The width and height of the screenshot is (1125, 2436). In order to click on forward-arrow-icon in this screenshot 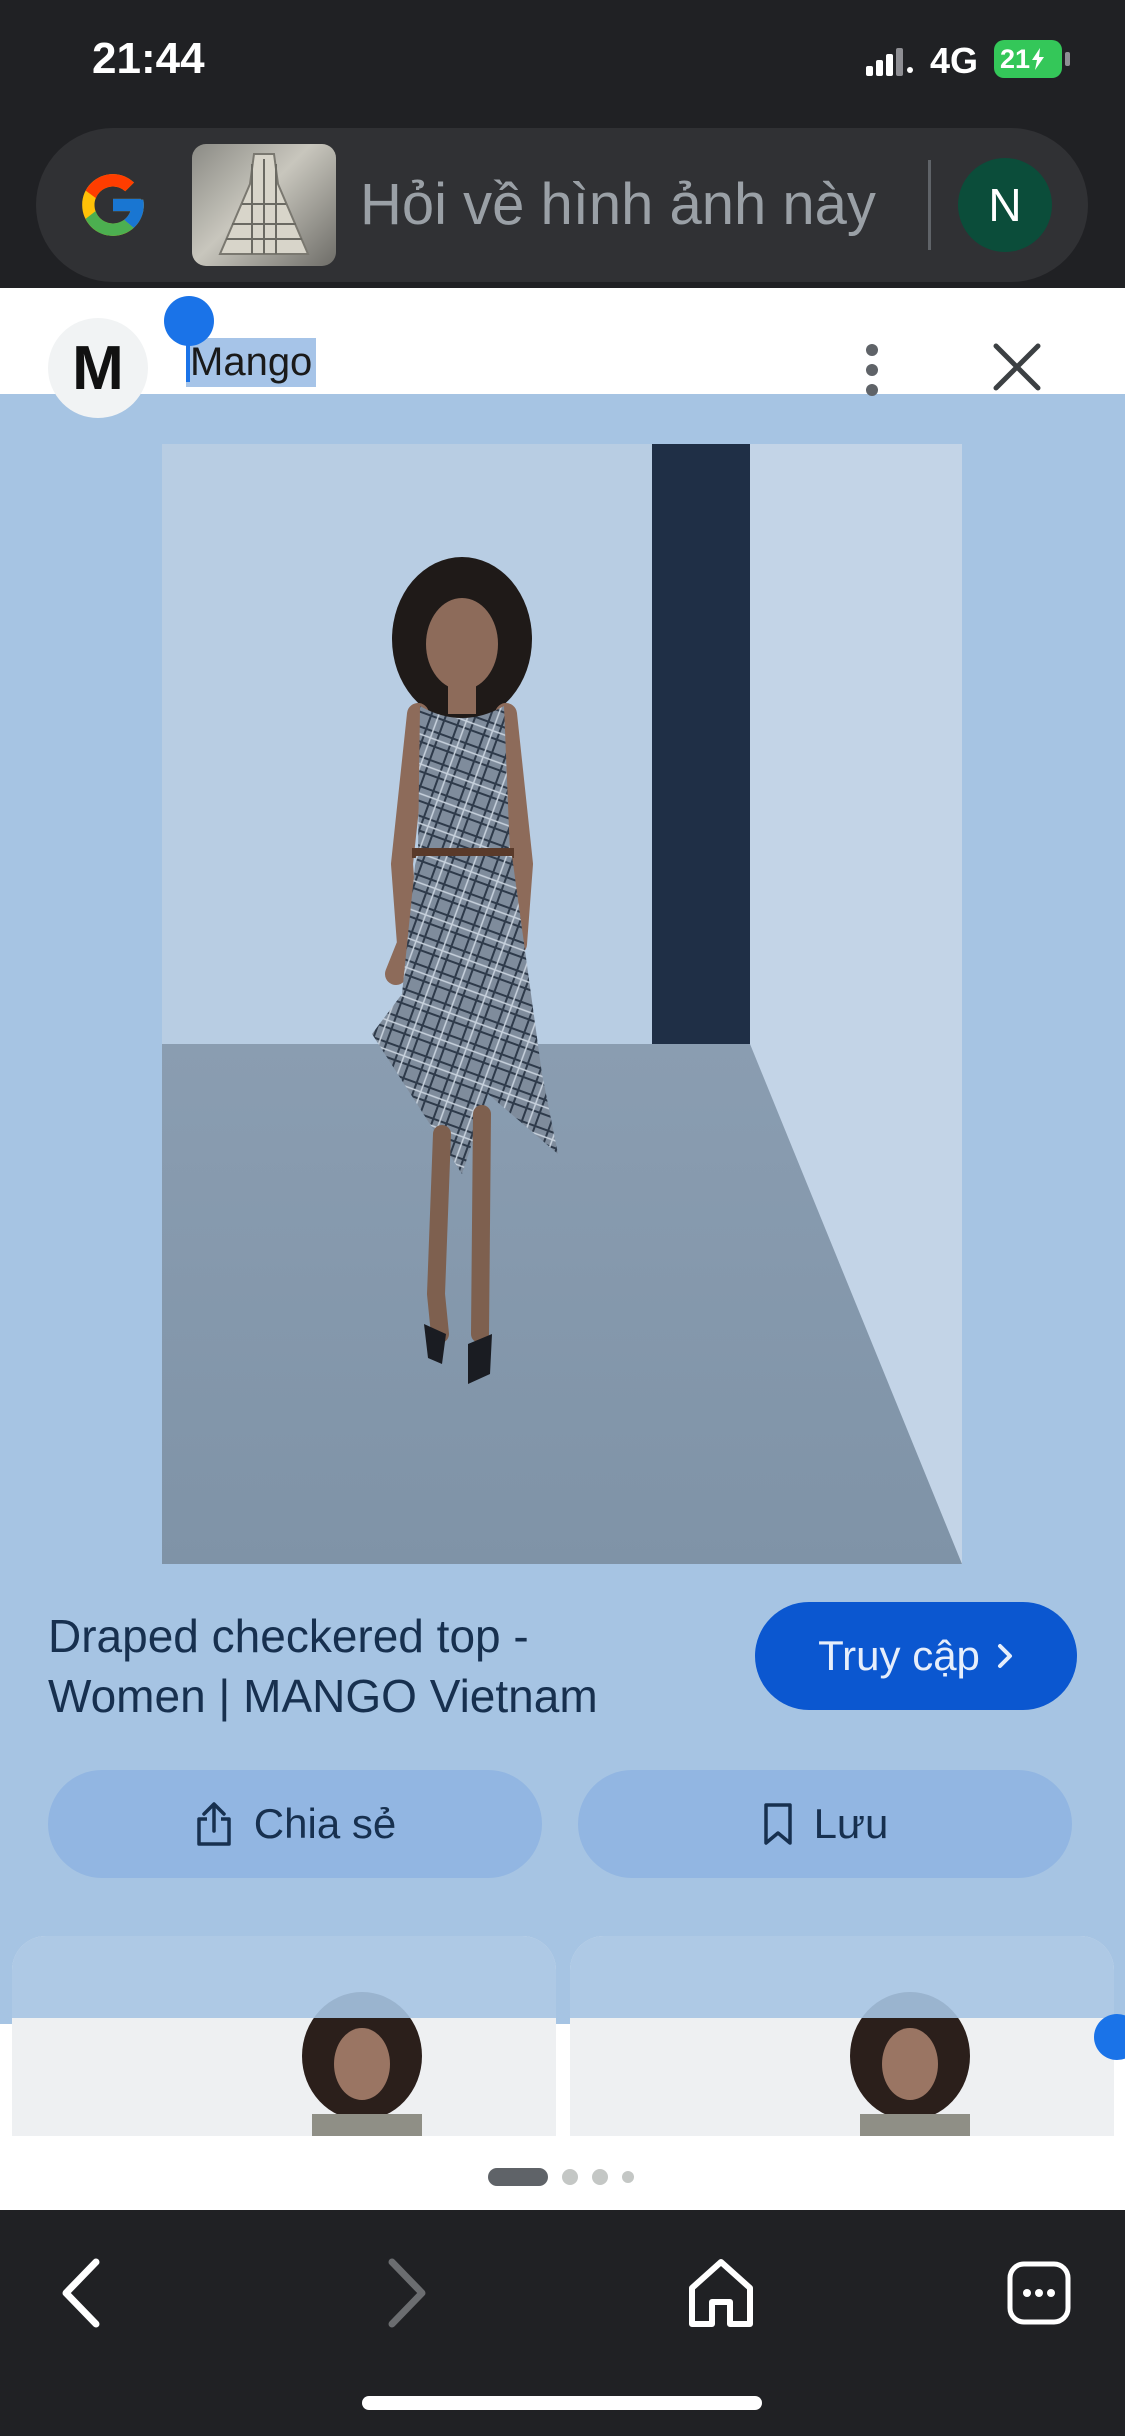, I will do `click(403, 2293)`.